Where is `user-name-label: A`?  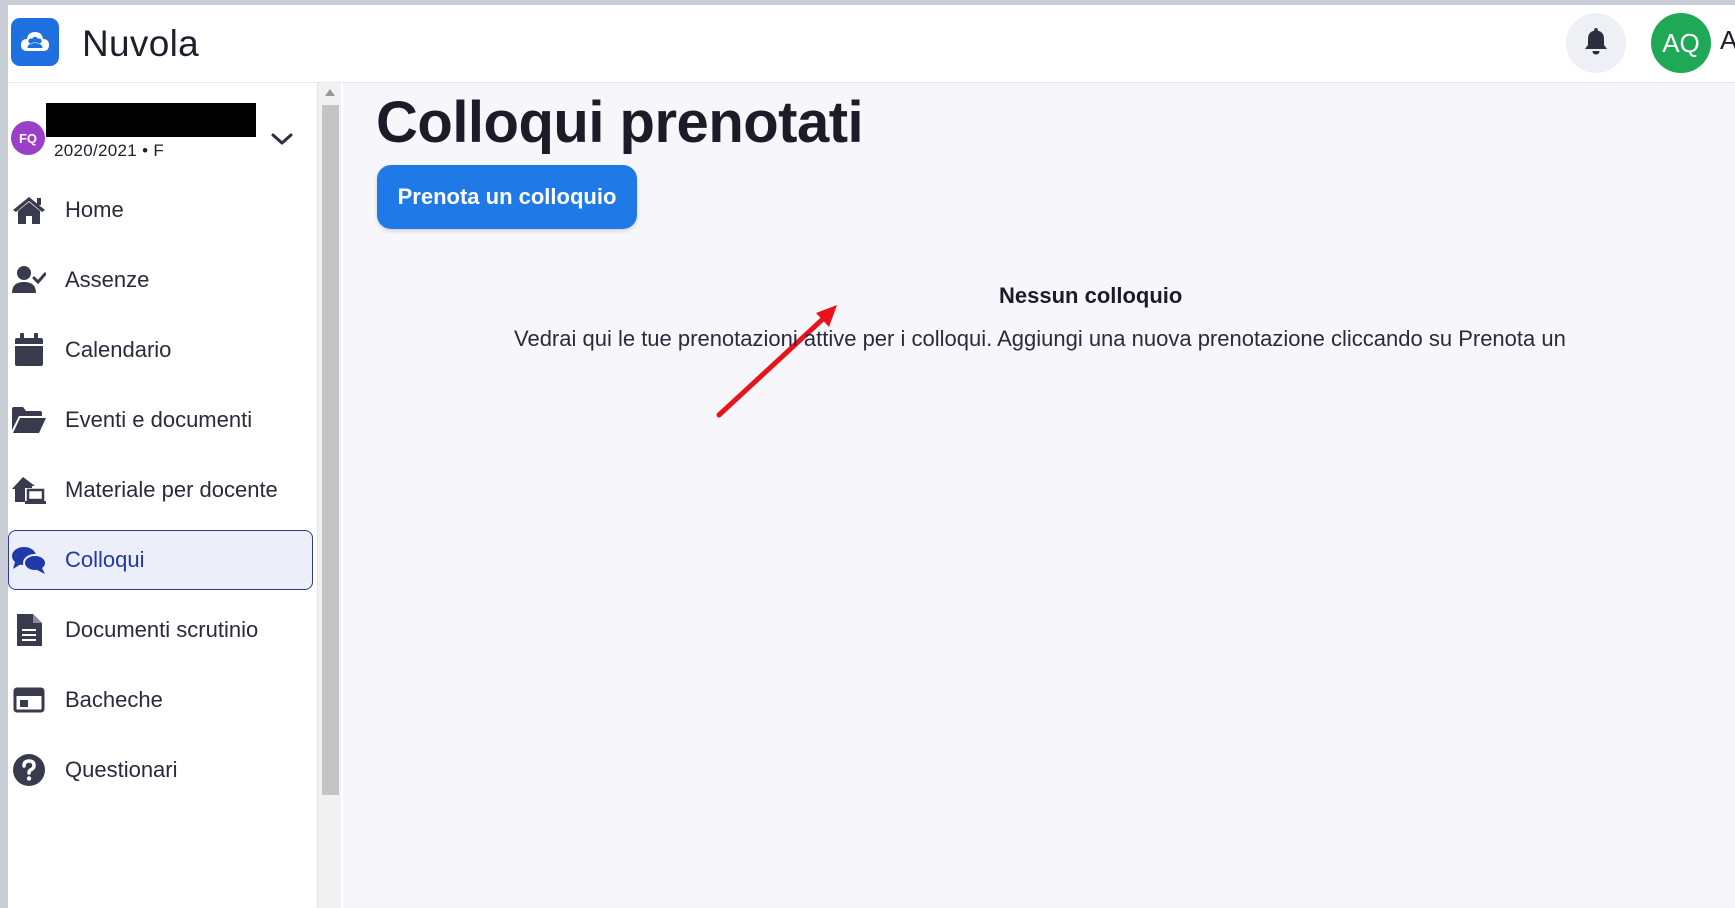 user-name-label: A is located at coordinates (1727, 40).